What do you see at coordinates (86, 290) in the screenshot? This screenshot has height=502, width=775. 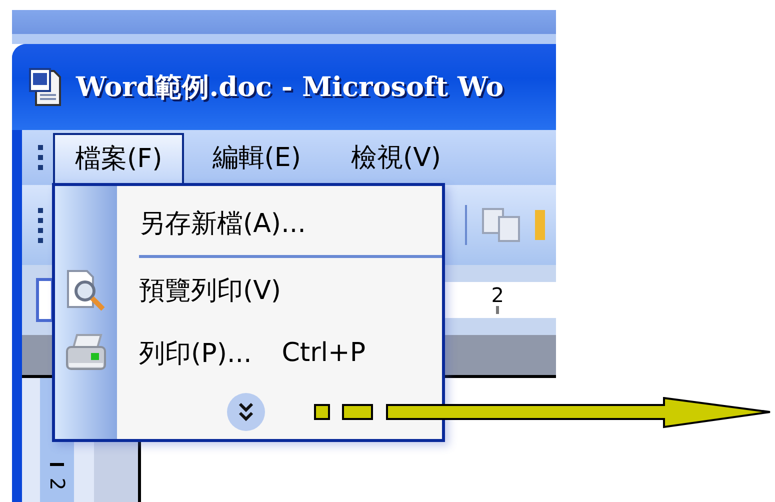 I see `magnifier-page-icon` at bounding box center [86, 290].